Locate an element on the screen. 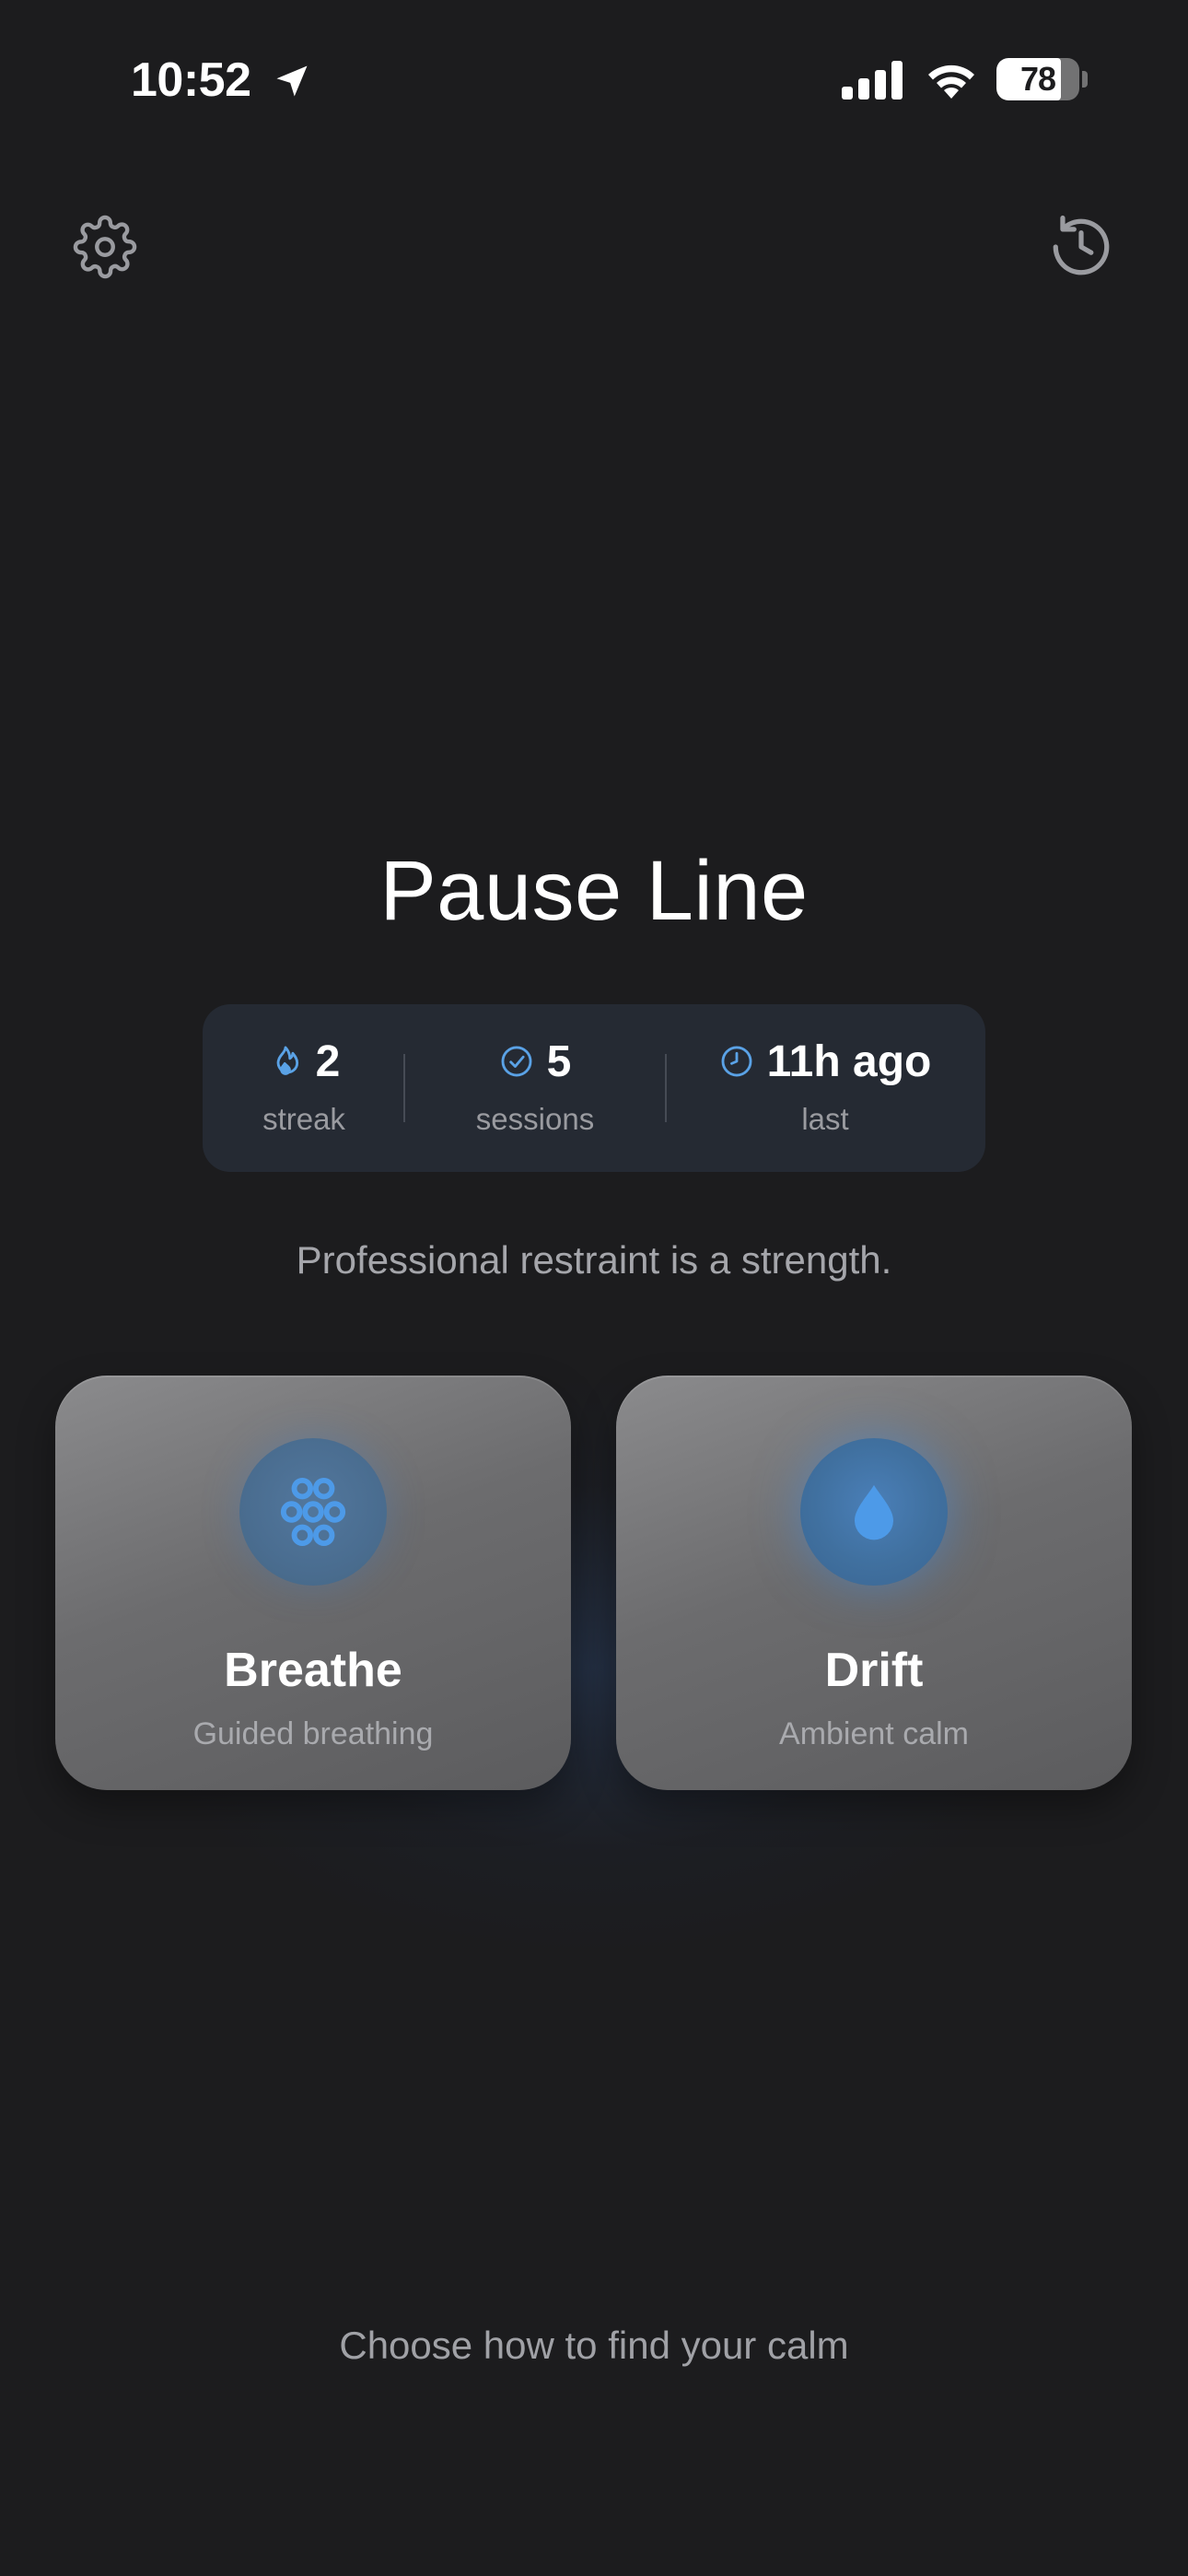 This screenshot has width=1188, height=2576. motto-text: Professional restraint is a strength. is located at coordinates (594, 1260).